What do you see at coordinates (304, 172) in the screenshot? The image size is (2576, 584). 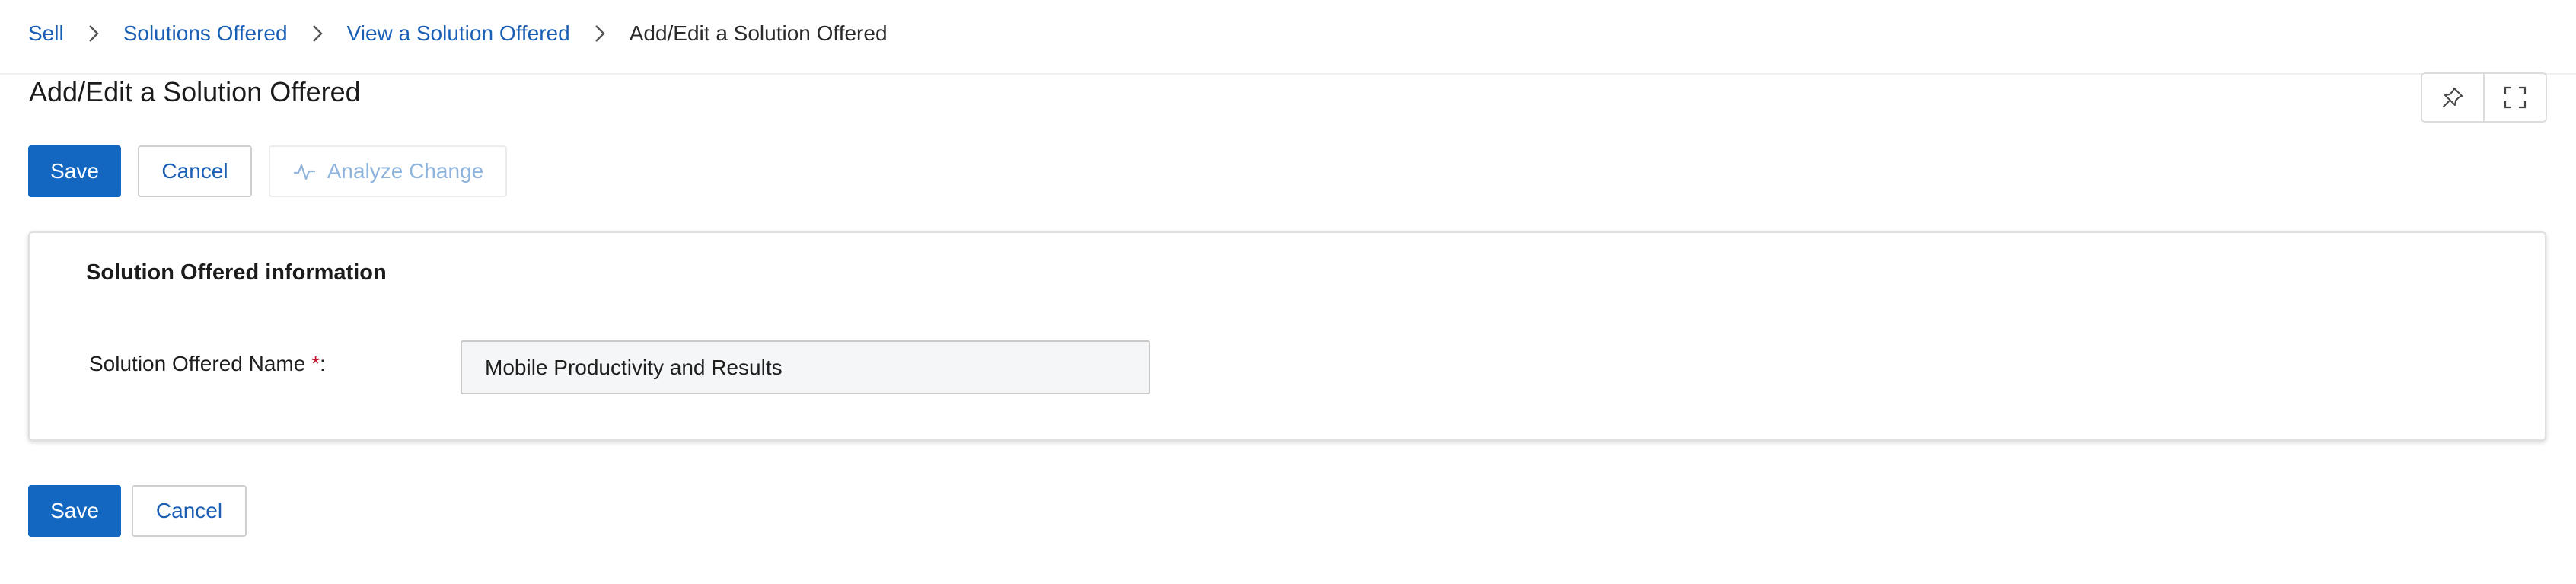 I see `activity-icon` at bounding box center [304, 172].